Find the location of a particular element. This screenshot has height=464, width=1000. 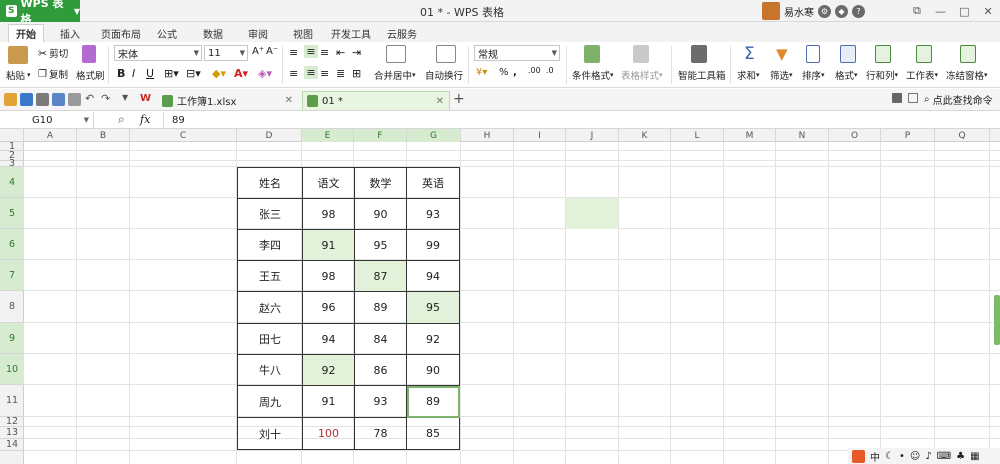

score-cell: 91 is located at coordinates (328, 401).